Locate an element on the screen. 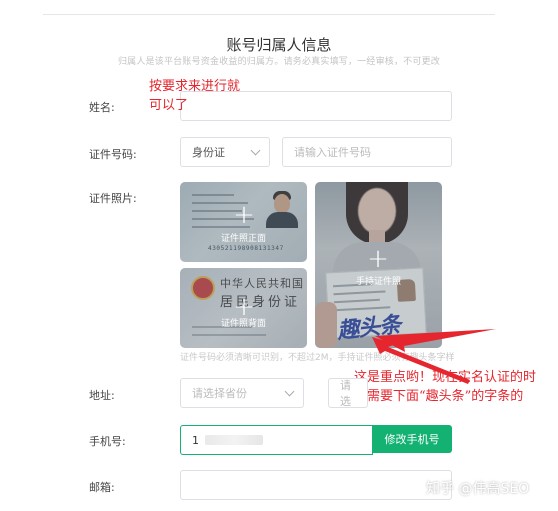 This screenshot has height=511, width=558. name-label: 姓名: is located at coordinates (102, 107).